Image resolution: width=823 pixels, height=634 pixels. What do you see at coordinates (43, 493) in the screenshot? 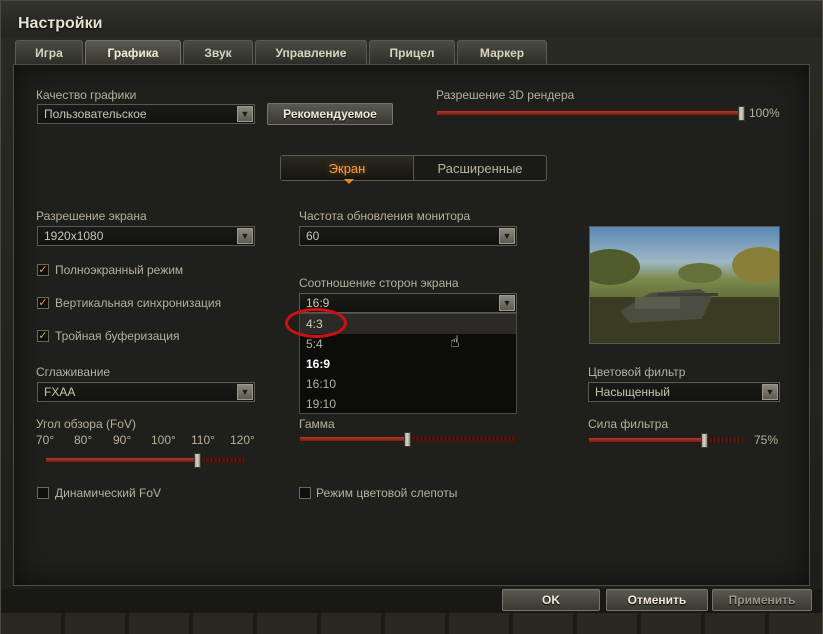
I see `dynamic-fov-checkbox` at bounding box center [43, 493].